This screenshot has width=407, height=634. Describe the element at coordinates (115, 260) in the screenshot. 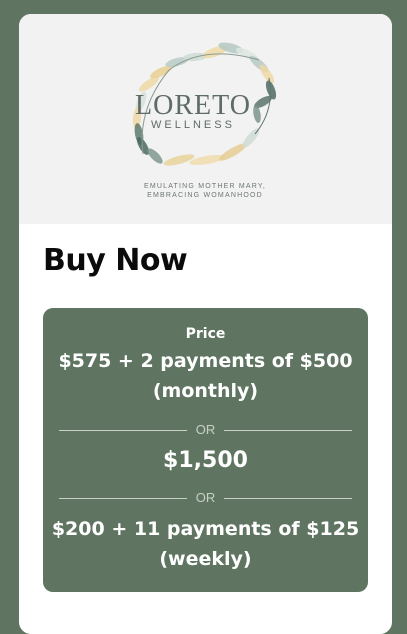

I see `page-title: Buy Now` at that location.